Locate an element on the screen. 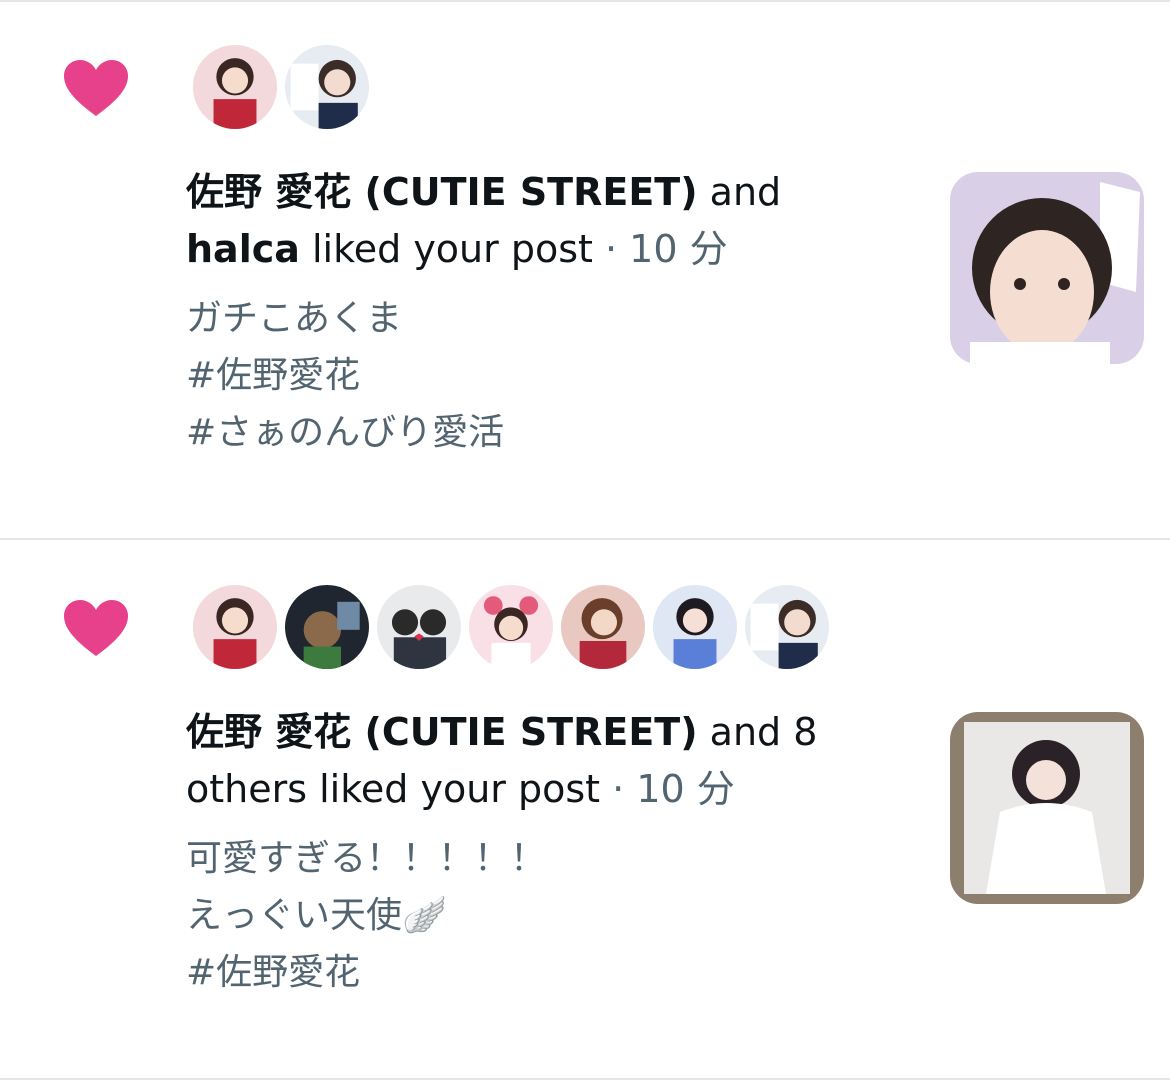 Image resolution: width=1170 pixels, height=1082 pixels. post-line: ガチこあくま is located at coordinates (294, 318).